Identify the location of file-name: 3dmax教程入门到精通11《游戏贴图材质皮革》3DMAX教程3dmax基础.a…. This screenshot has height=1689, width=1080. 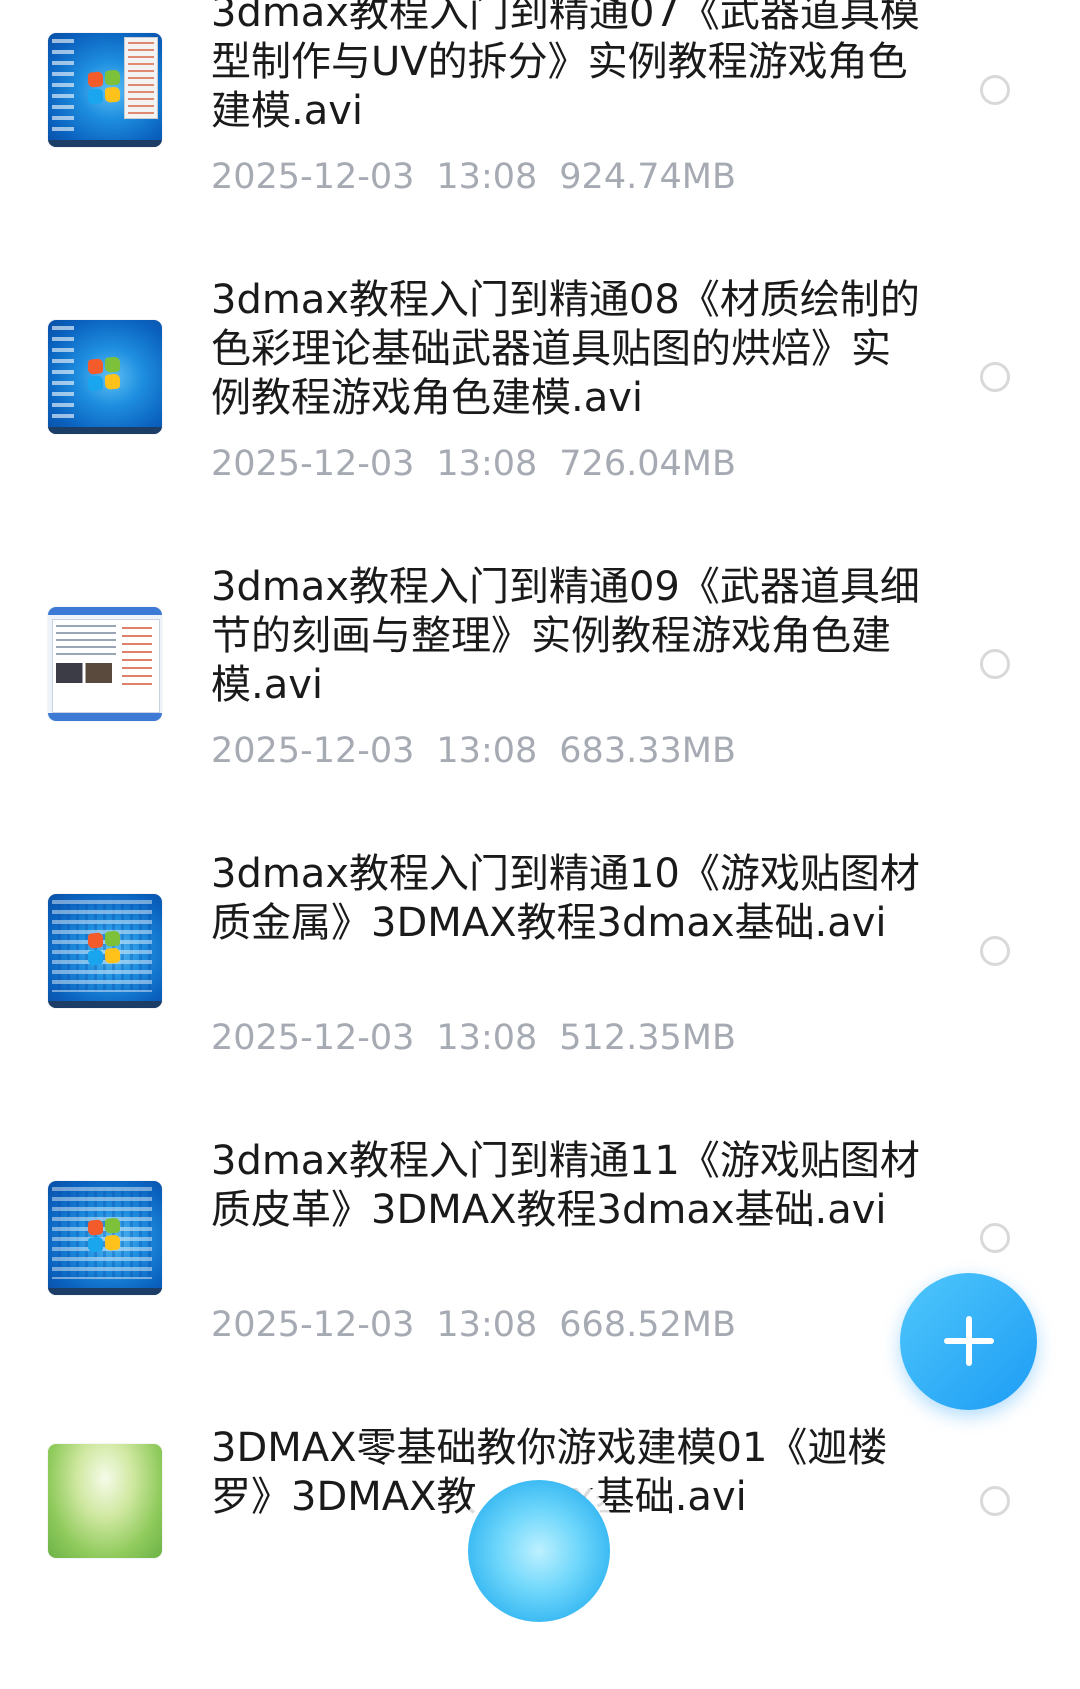
(565, 1185).